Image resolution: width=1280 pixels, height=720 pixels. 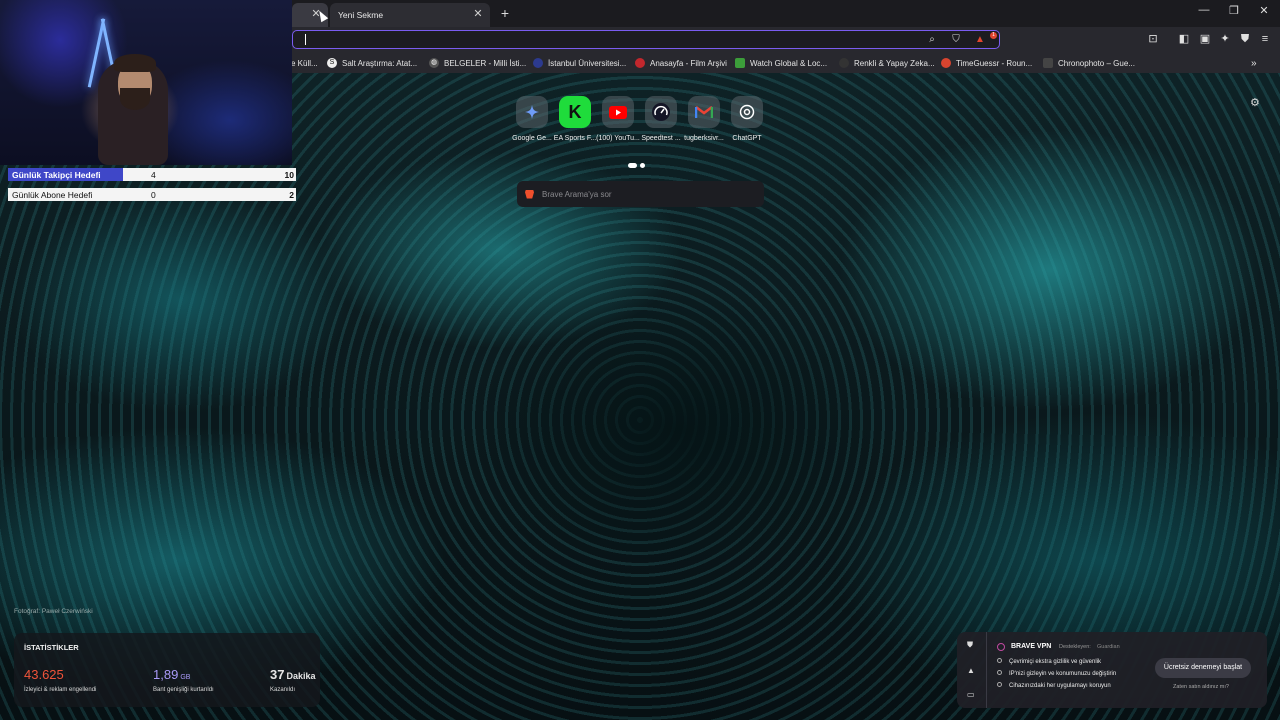 What do you see at coordinates (704, 112) in the screenshot?
I see `gmail-icon` at bounding box center [704, 112].